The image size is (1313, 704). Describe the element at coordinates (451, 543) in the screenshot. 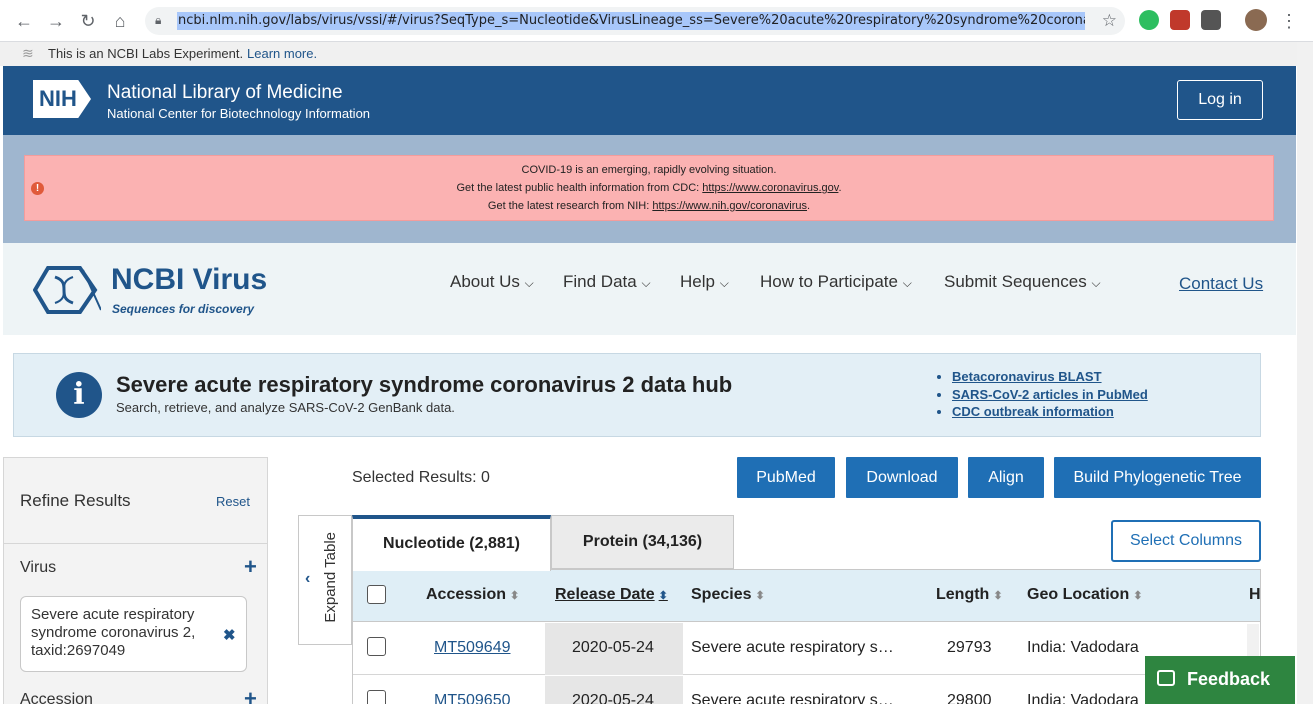

I see `tab-nucleotide: Nucleotide (2,881)` at that location.